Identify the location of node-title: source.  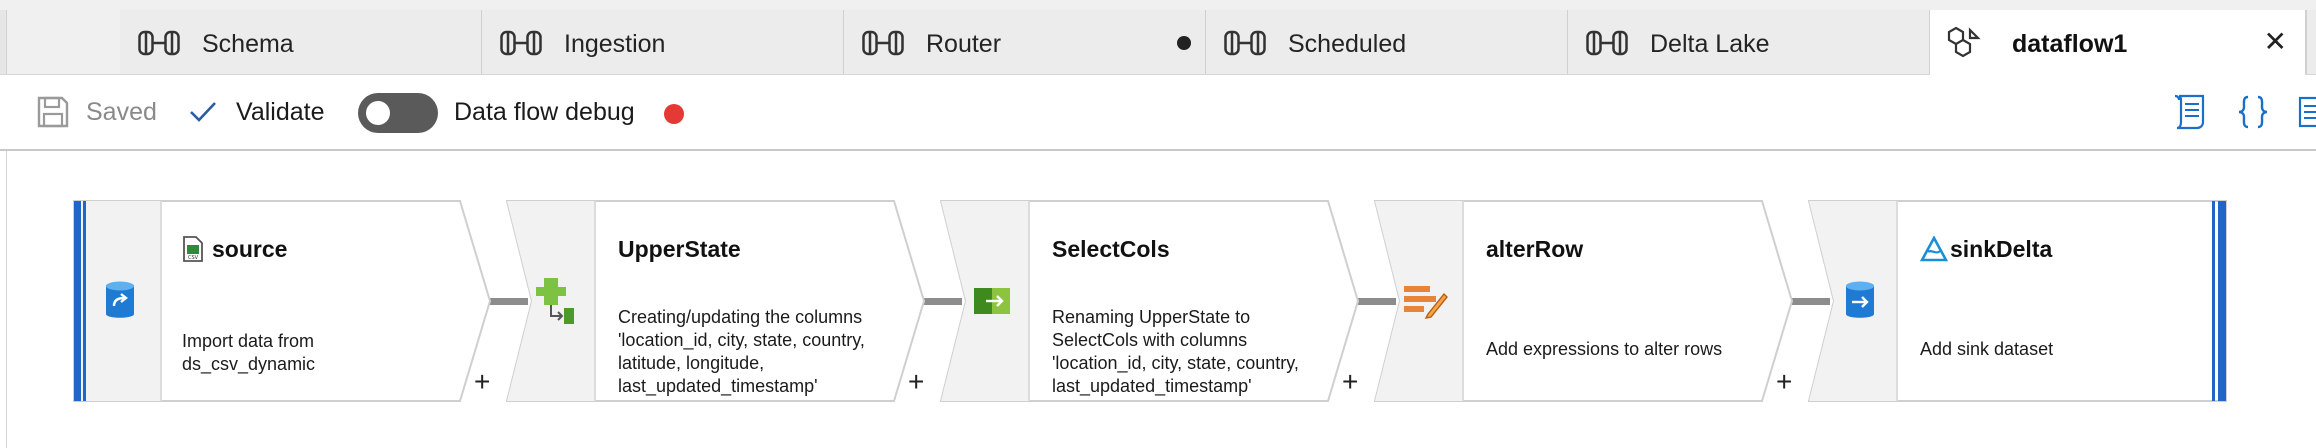
(250, 249).